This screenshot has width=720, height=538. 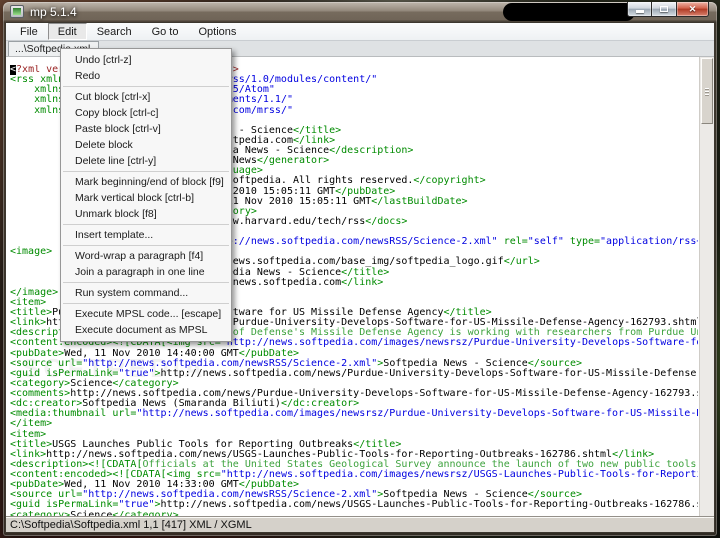 I want to click on menu-item-paste-block-ctrl-v: Paste block [ctrl-v], so click(x=146, y=129).